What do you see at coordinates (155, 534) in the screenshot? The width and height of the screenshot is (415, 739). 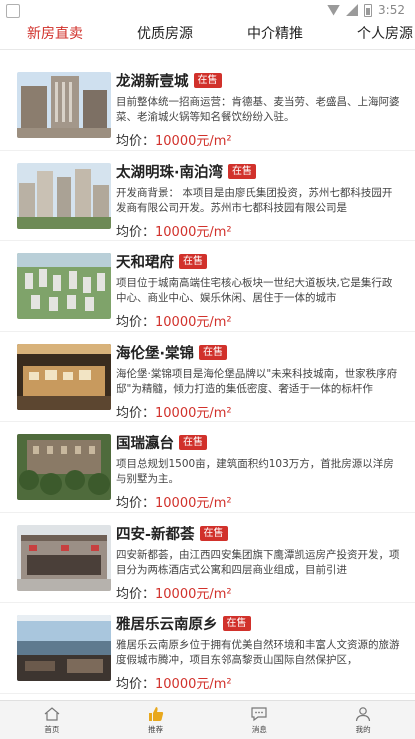 I see `property-title: 四安-新都荟` at bounding box center [155, 534].